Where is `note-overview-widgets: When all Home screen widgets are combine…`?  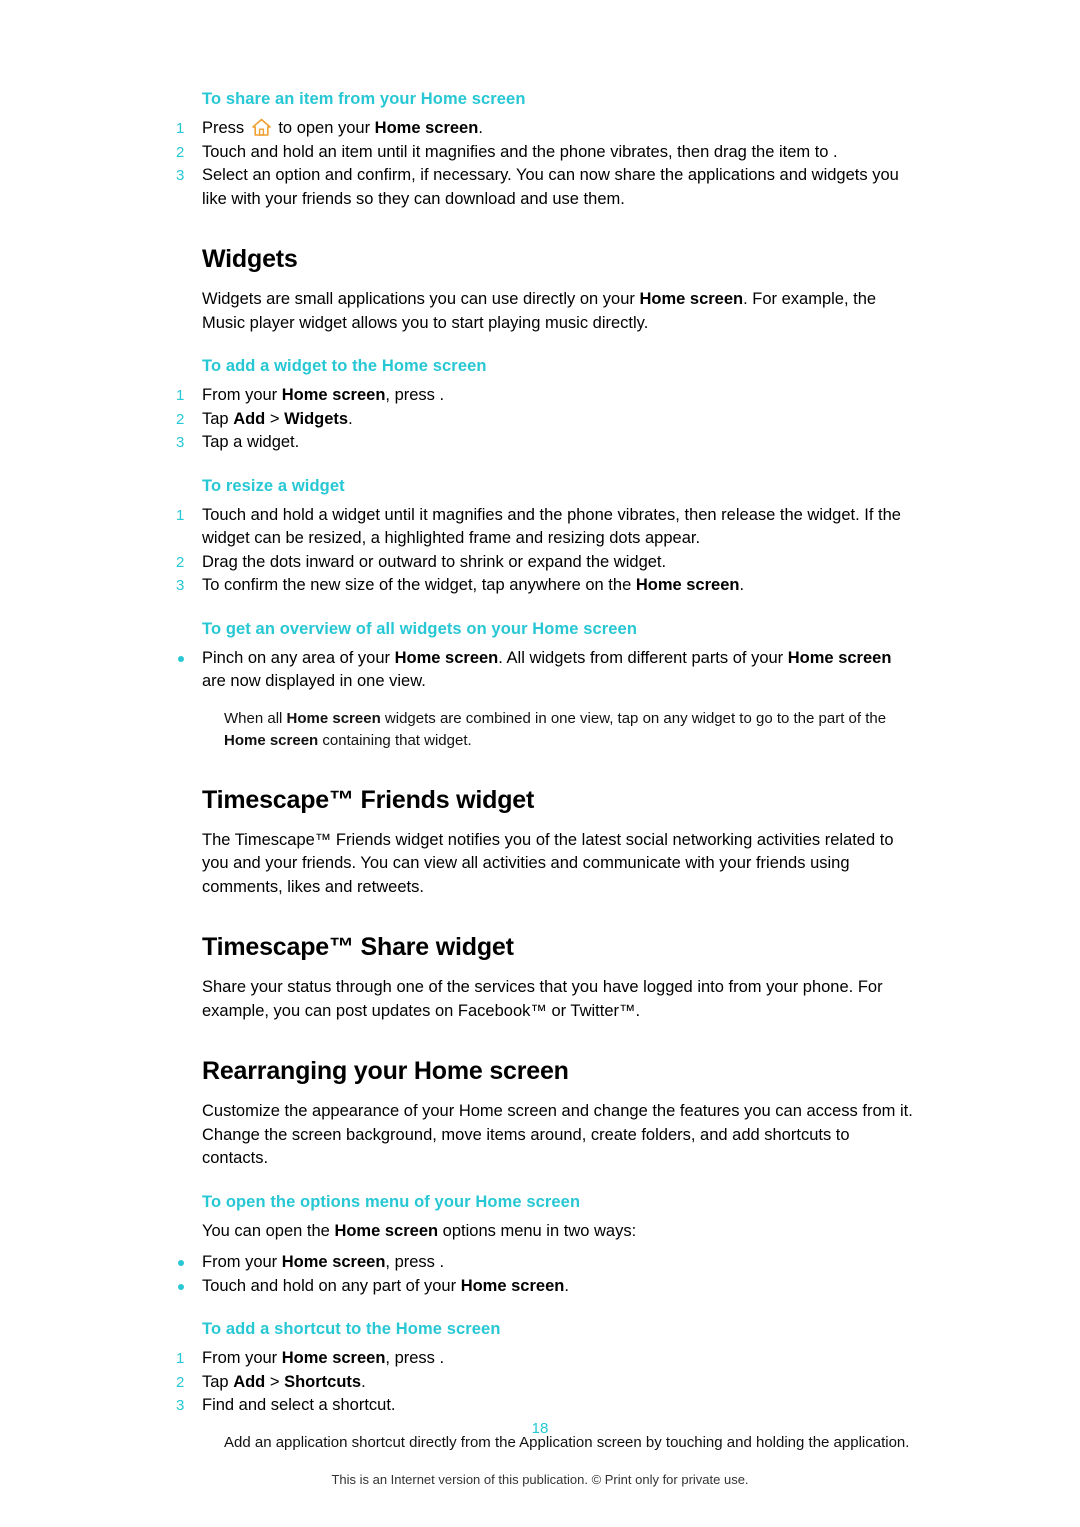
note-overview-widgets: When all Home screen widgets are combine… is located at coordinates (555, 729).